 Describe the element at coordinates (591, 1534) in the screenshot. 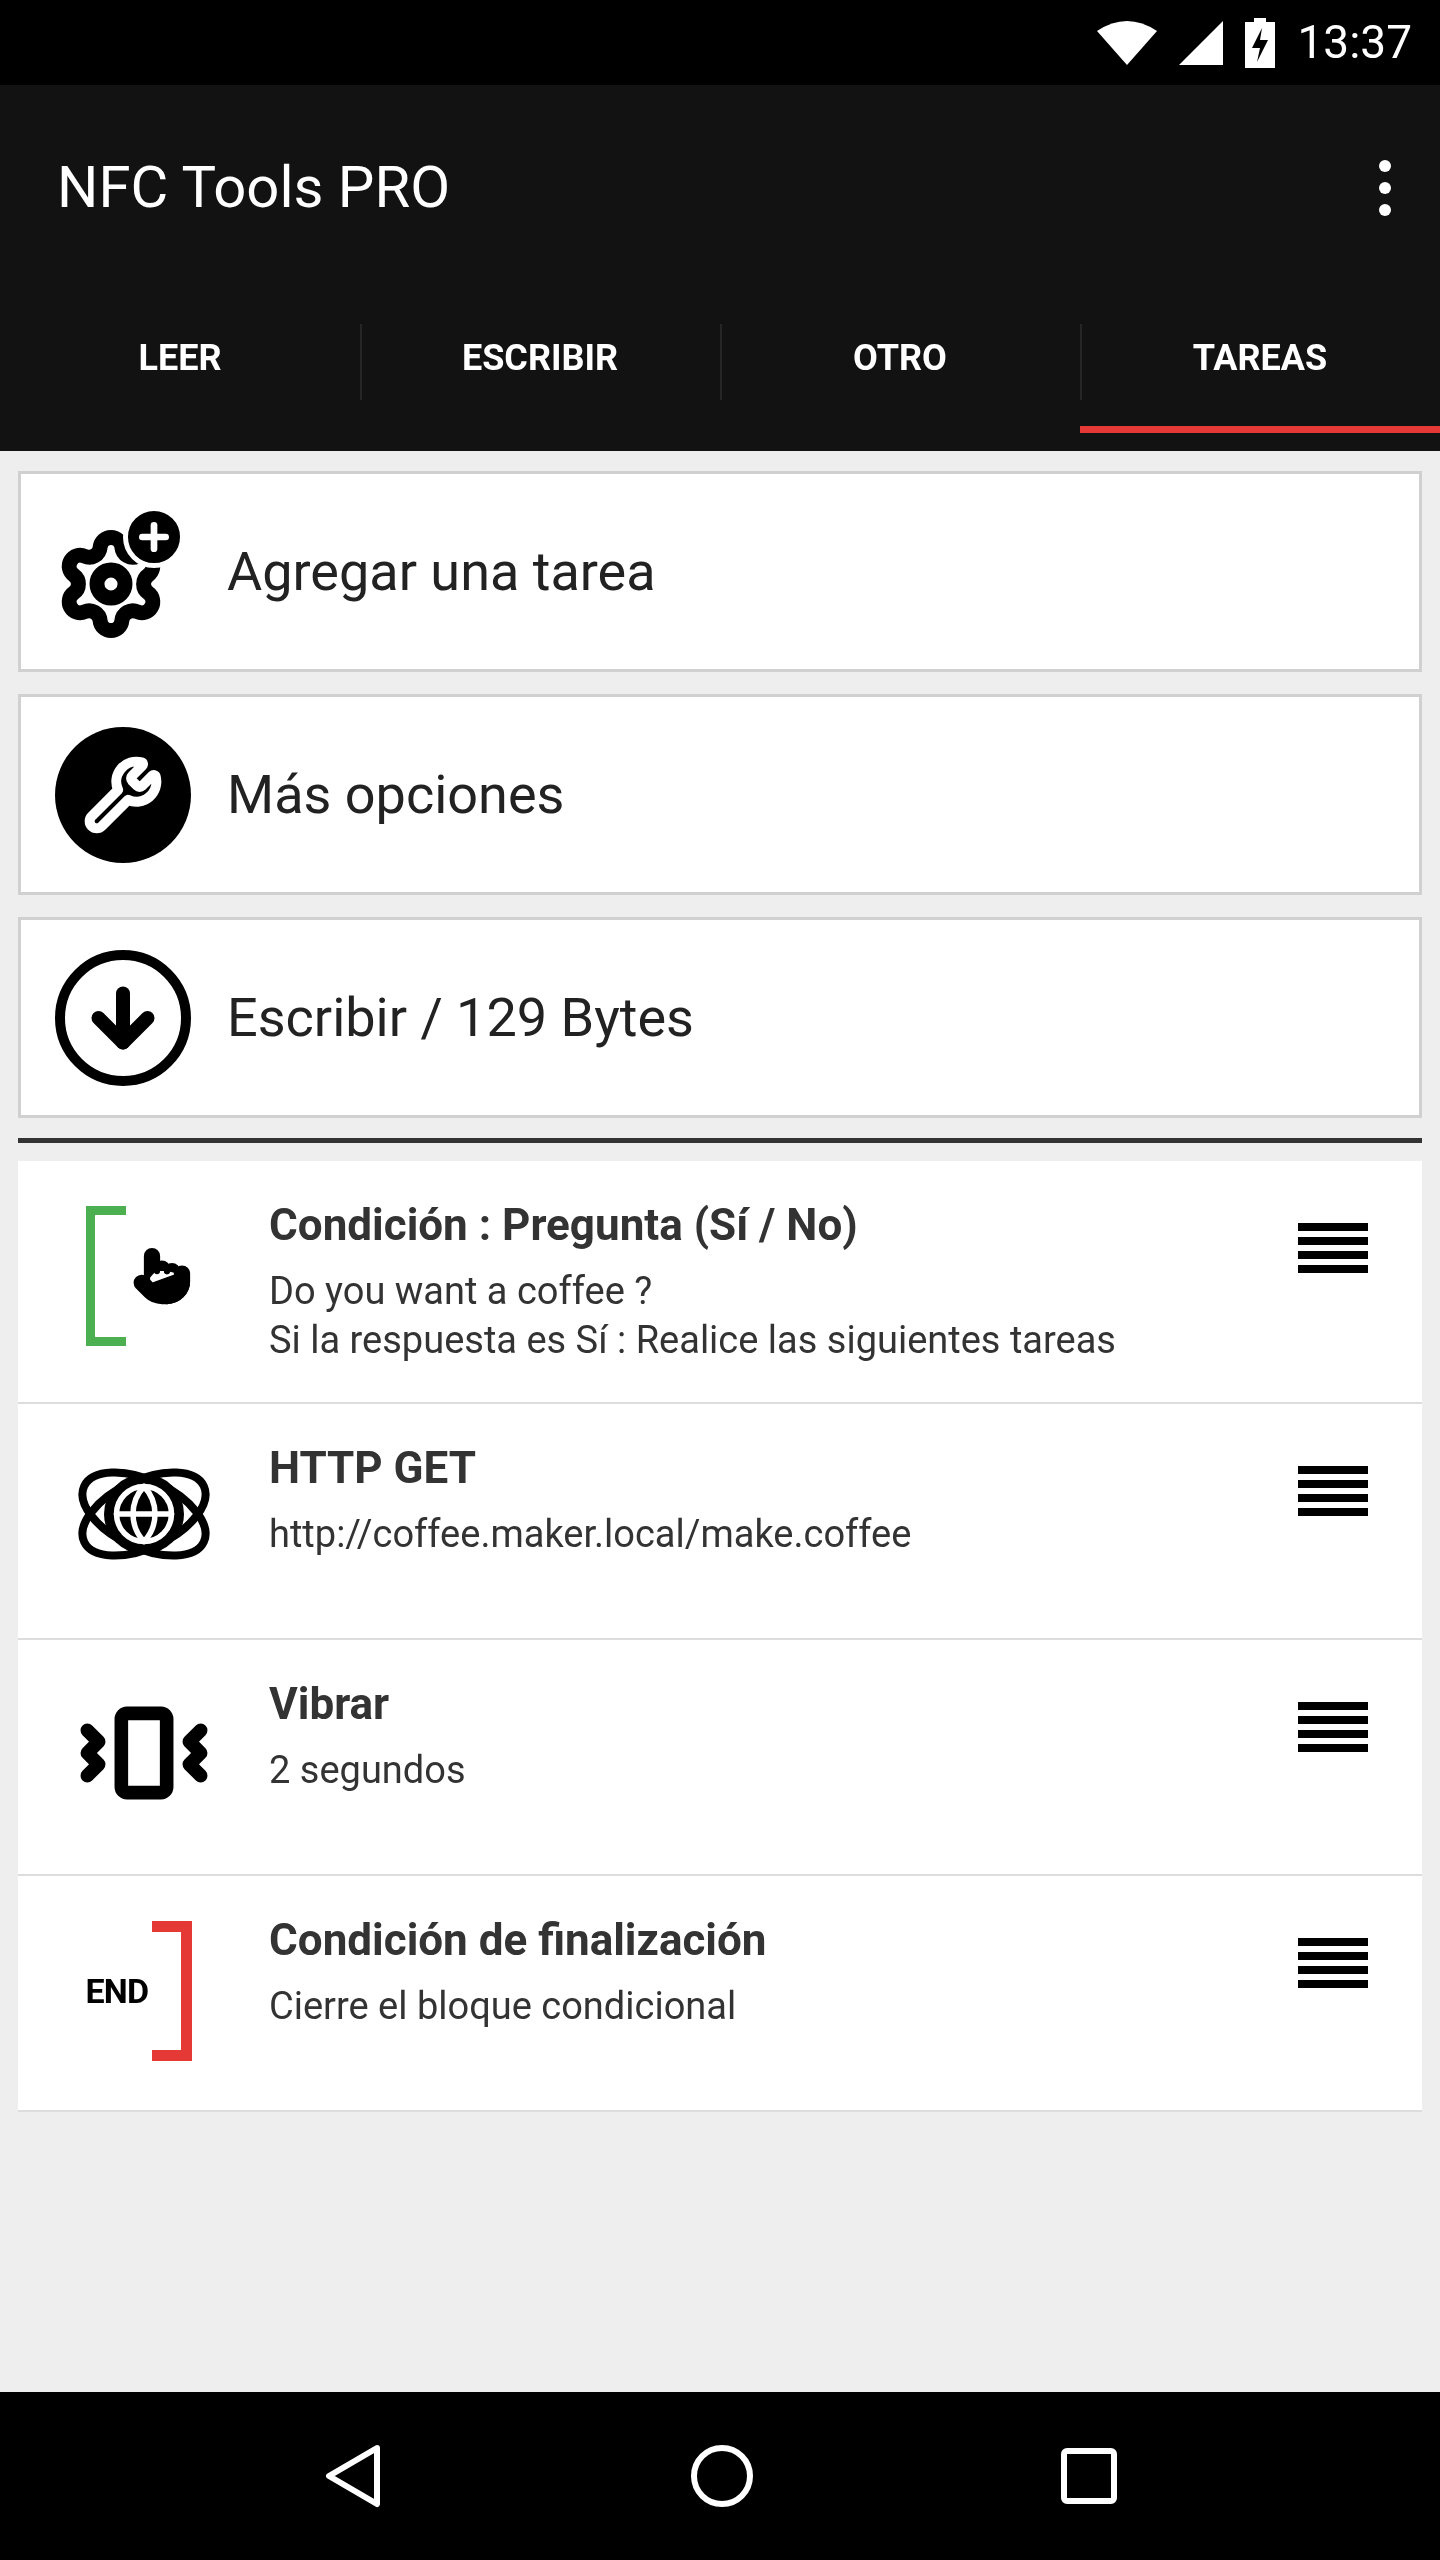

I see `task-description: http://coffee.maker.local/make.coffee` at that location.